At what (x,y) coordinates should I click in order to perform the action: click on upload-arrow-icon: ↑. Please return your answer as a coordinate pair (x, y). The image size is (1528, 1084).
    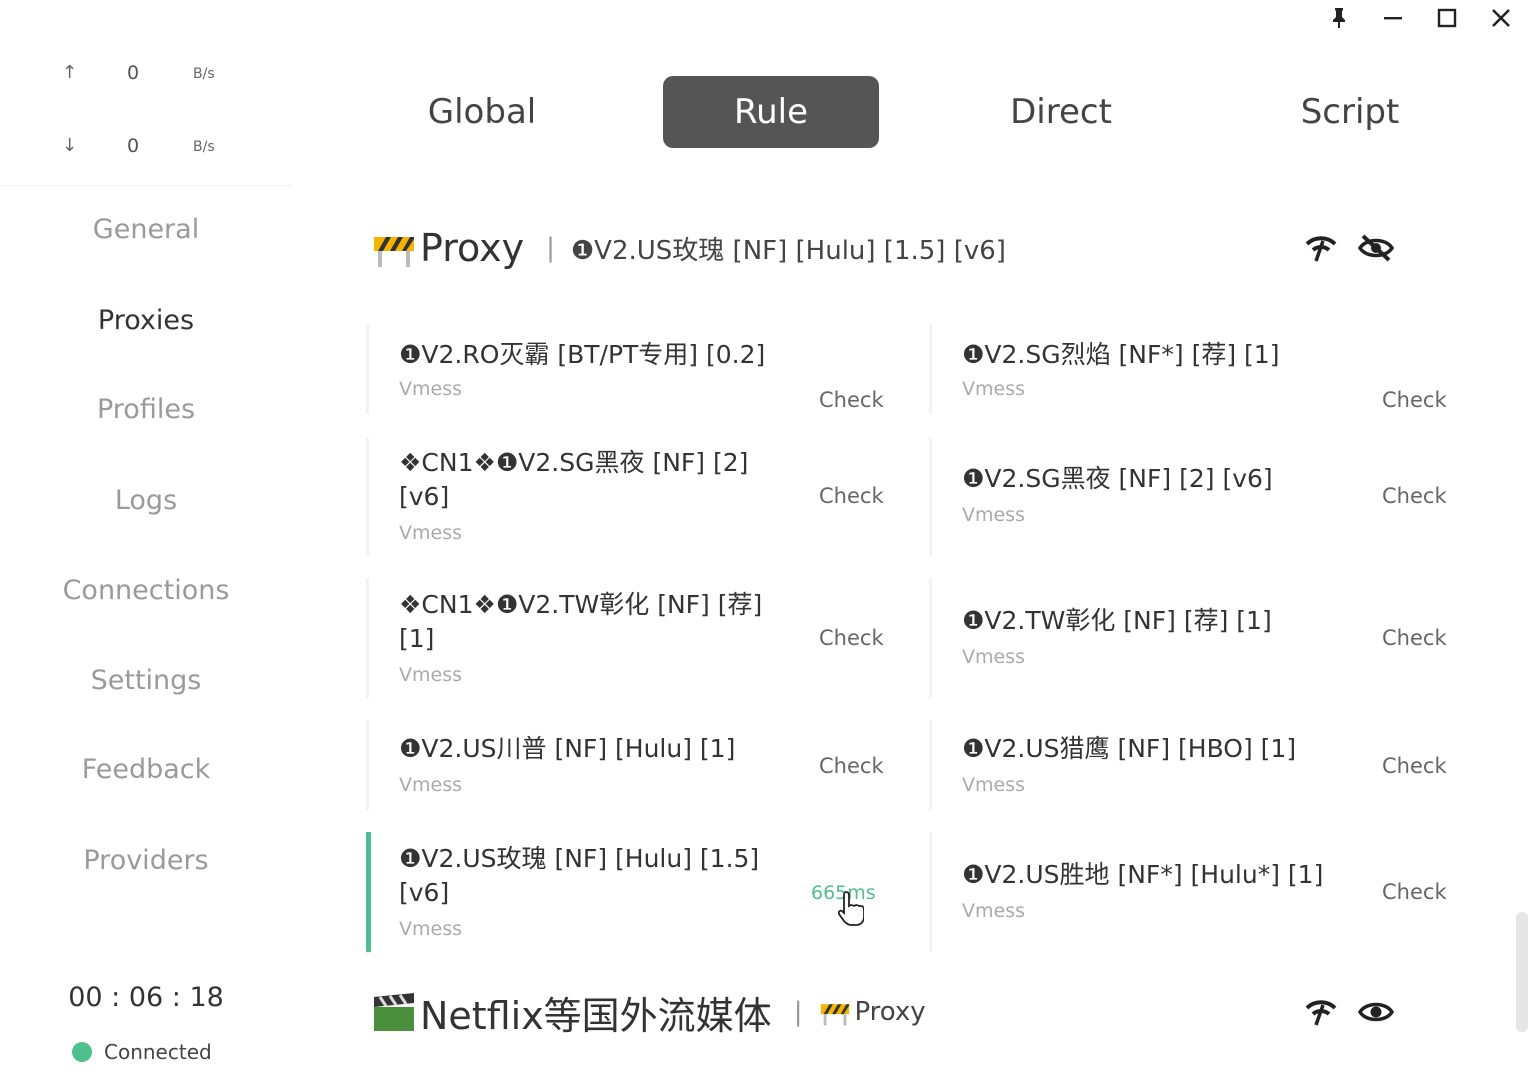
    Looking at the image, I should click on (70, 72).